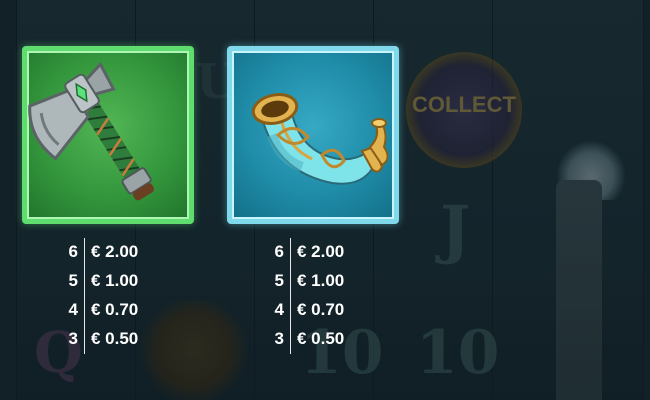  I want to click on horn-icon, so click(320, 139).